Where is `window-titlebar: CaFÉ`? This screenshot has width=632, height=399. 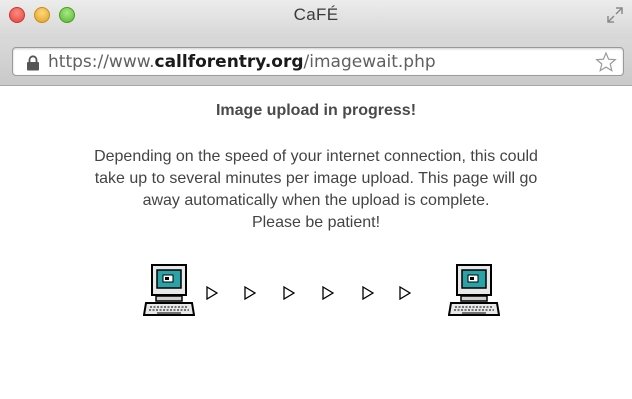
window-titlebar: CaFÉ is located at coordinates (316, 19).